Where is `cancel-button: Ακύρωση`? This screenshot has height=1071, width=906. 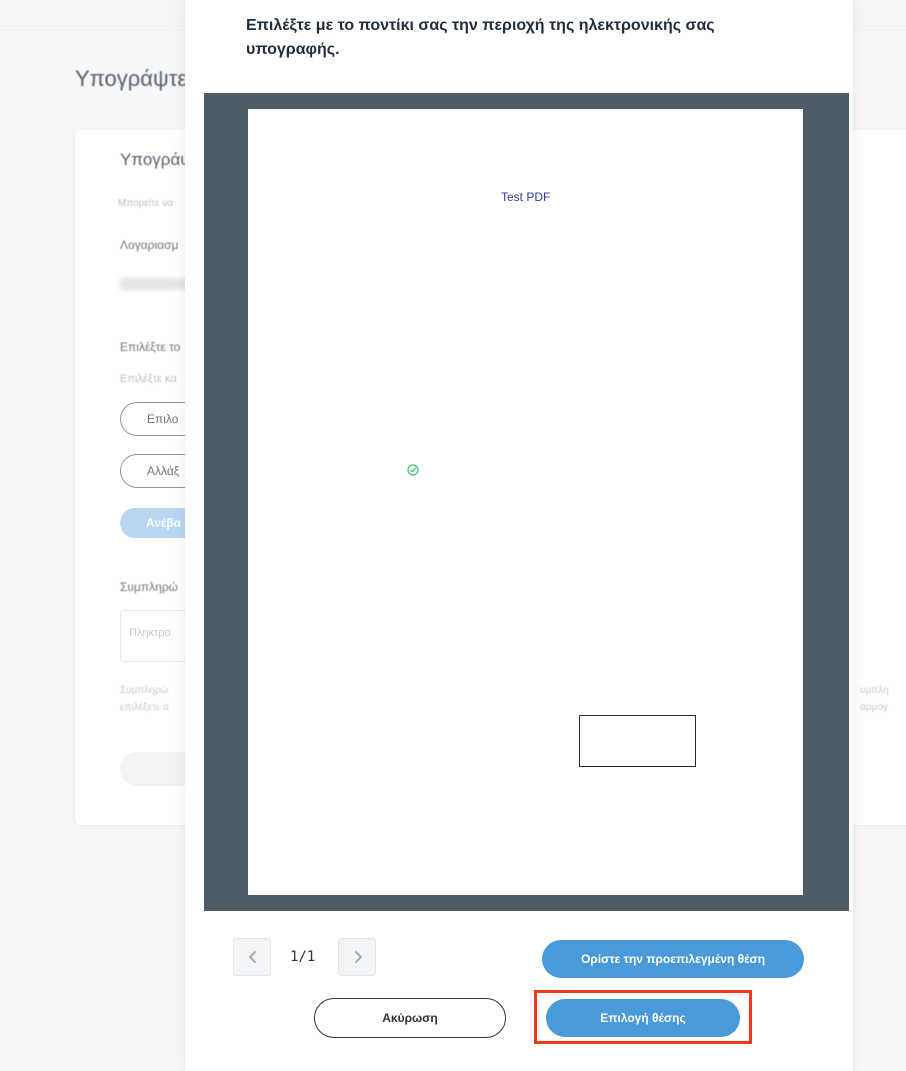 cancel-button: Ακύρωση is located at coordinates (410, 1018).